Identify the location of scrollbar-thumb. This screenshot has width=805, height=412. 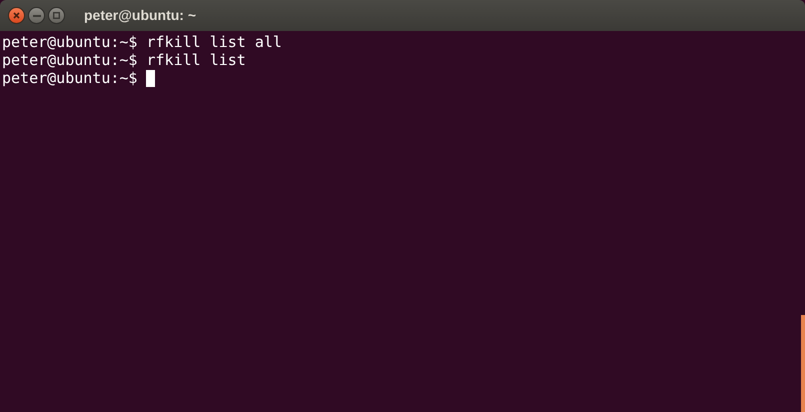
(803, 363).